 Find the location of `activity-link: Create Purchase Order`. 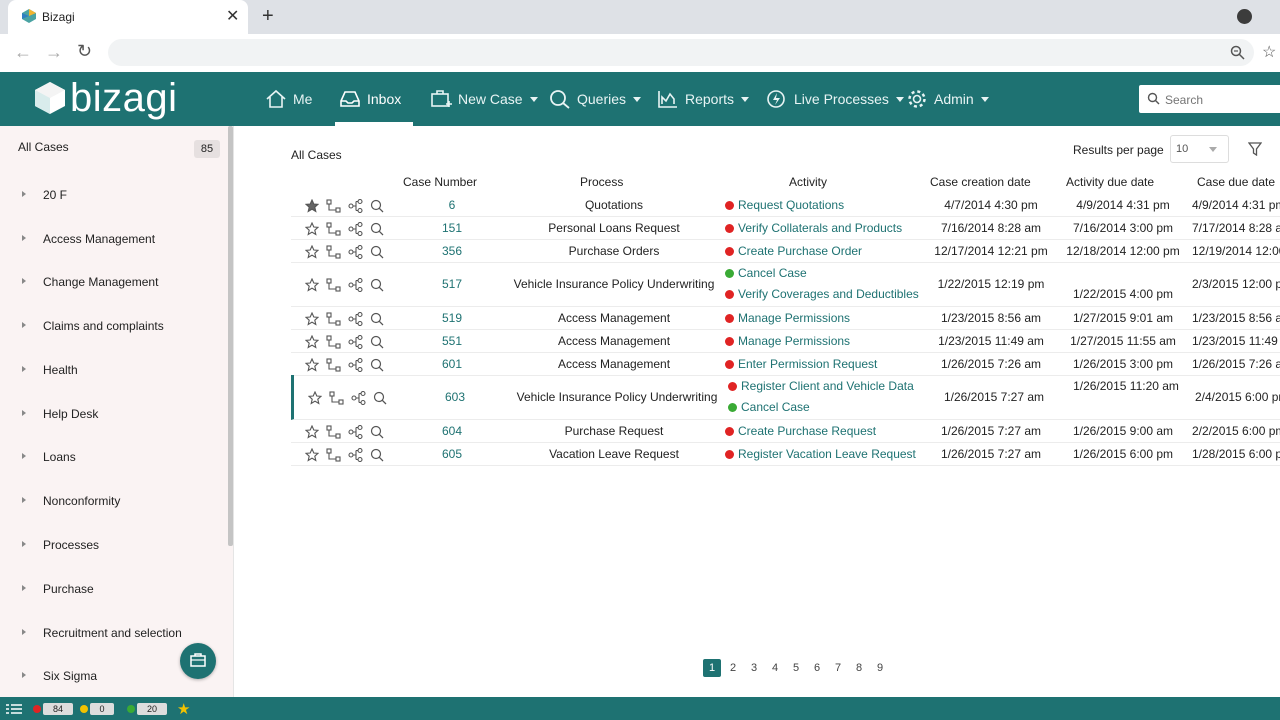

activity-link: Create Purchase Order is located at coordinates (793, 251).